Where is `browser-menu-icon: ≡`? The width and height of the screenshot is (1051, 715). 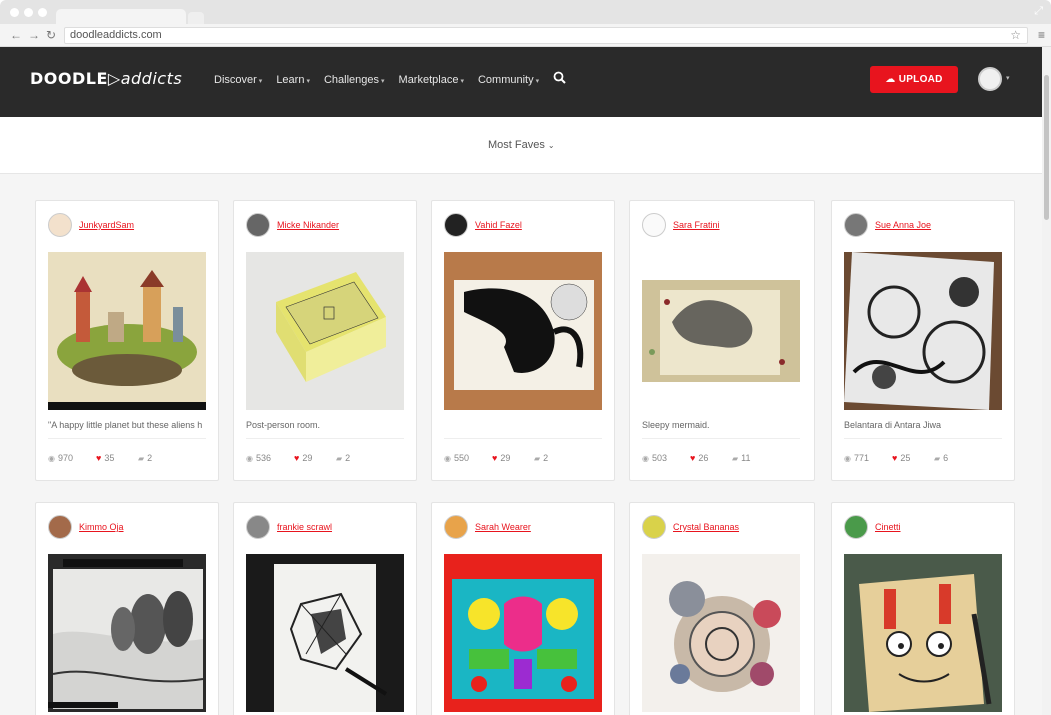 browser-menu-icon: ≡ is located at coordinates (1041, 35).